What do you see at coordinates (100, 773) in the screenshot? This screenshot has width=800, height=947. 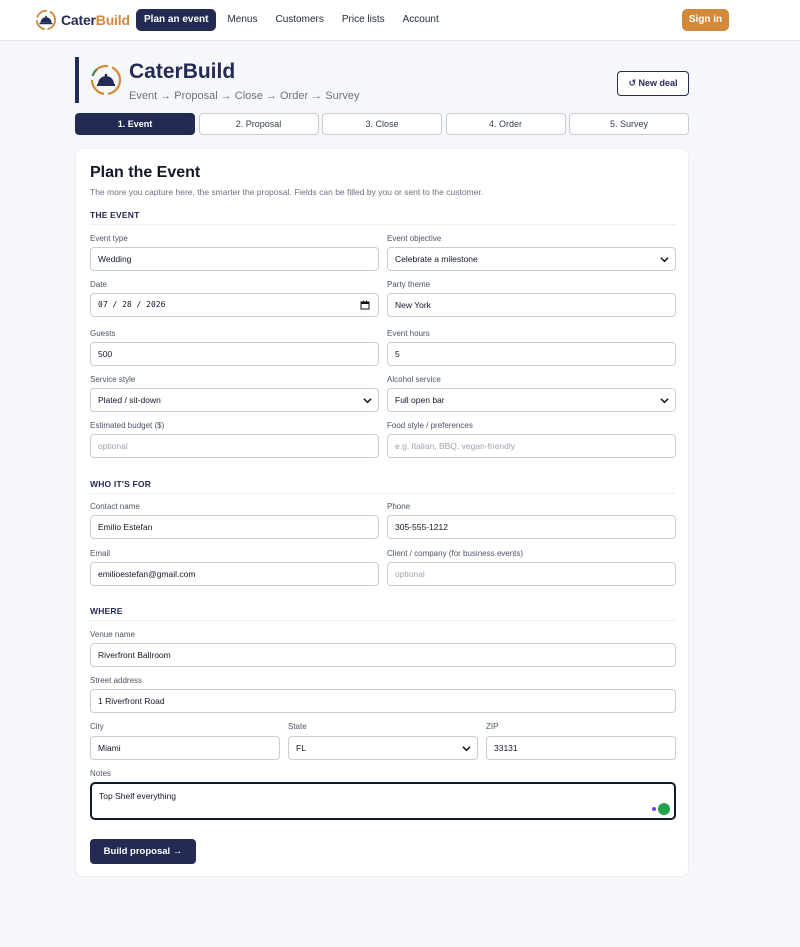 I see `notes-label: Notes` at bounding box center [100, 773].